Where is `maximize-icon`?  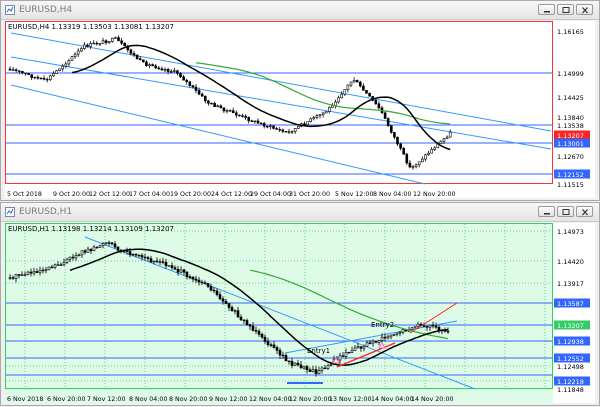
maximize-icon is located at coordinates (566, 10).